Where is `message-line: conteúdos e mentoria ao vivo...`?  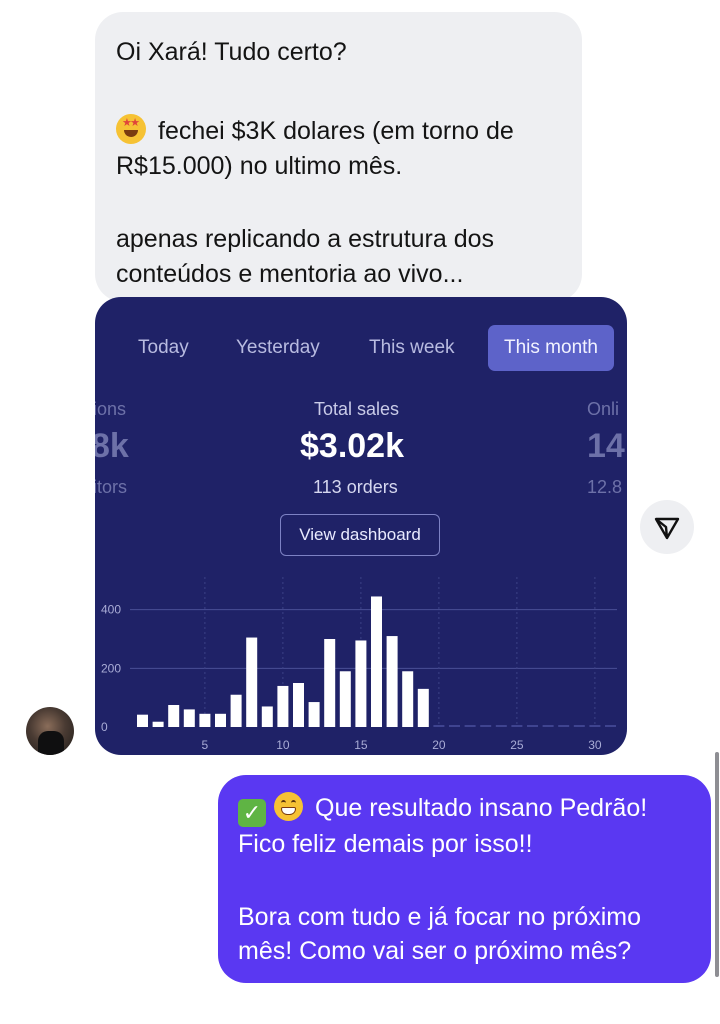 message-line: conteúdos e mentoria ao vivo... is located at coordinates (290, 274).